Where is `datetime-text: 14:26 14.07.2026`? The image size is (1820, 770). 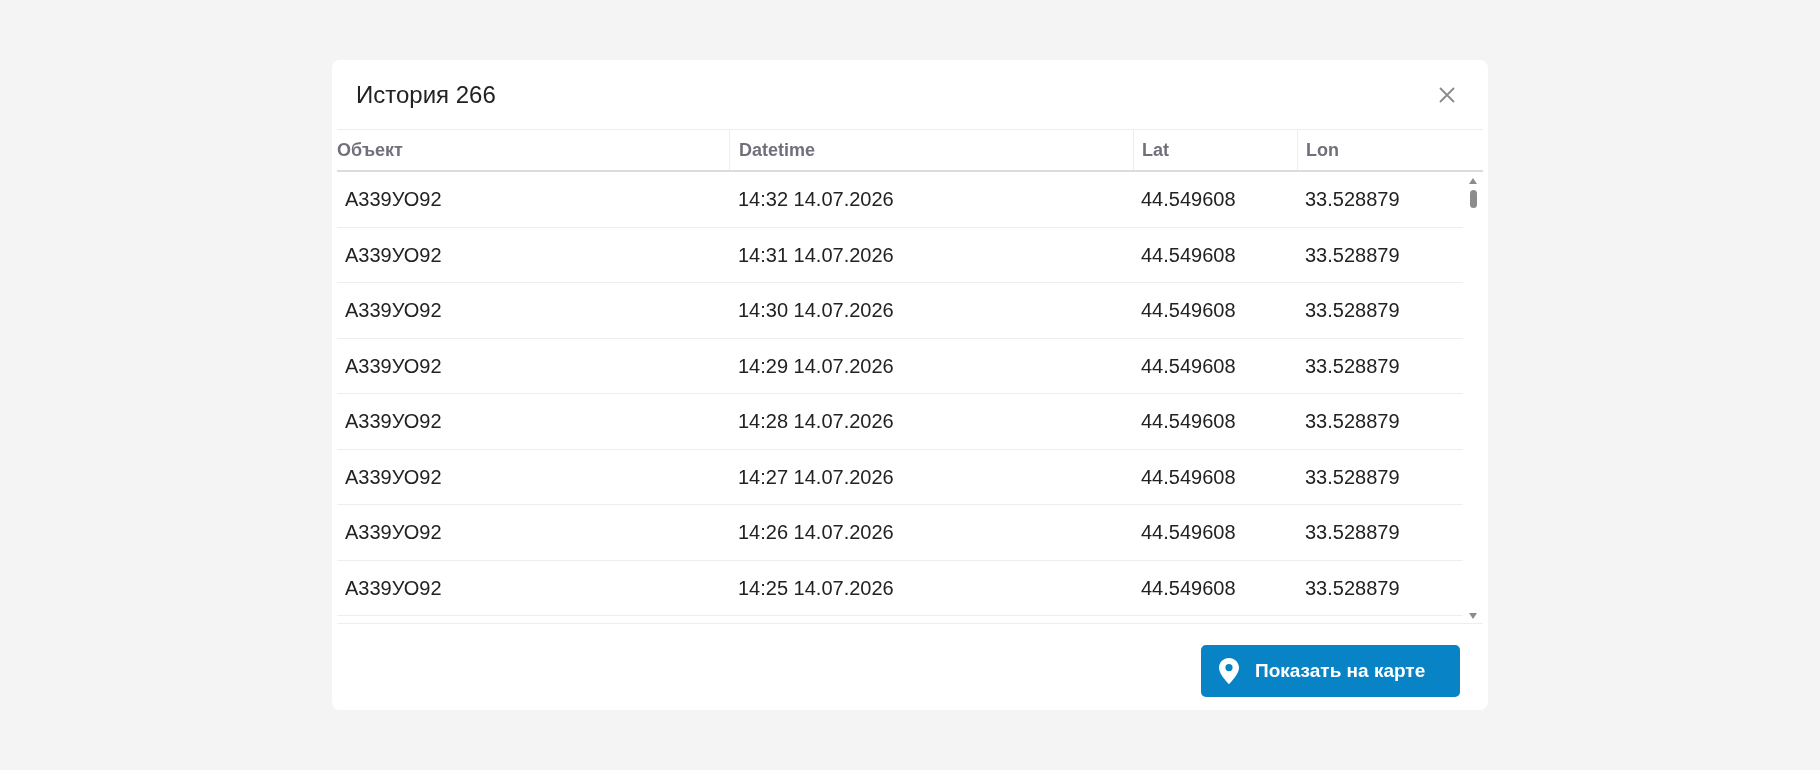
datetime-text: 14:26 14.07.2026 is located at coordinates (816, 532).